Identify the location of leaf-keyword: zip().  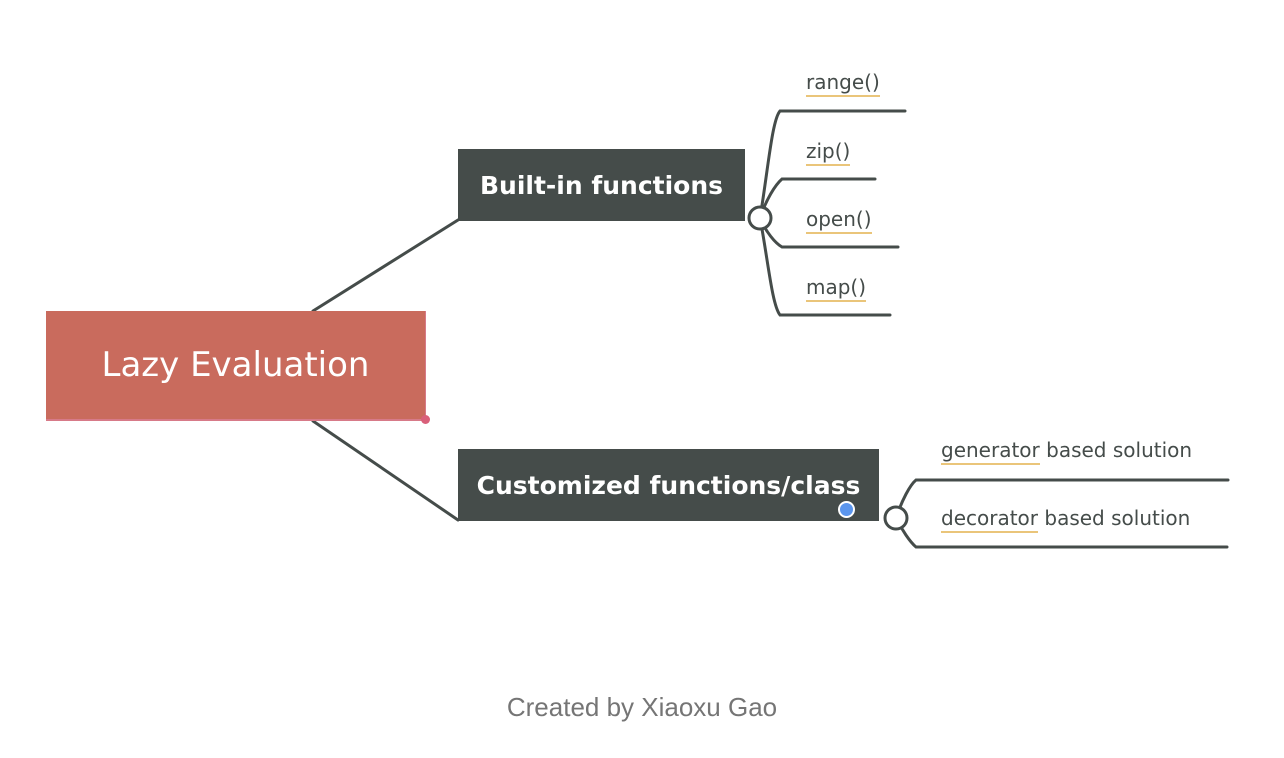
(828, 152).